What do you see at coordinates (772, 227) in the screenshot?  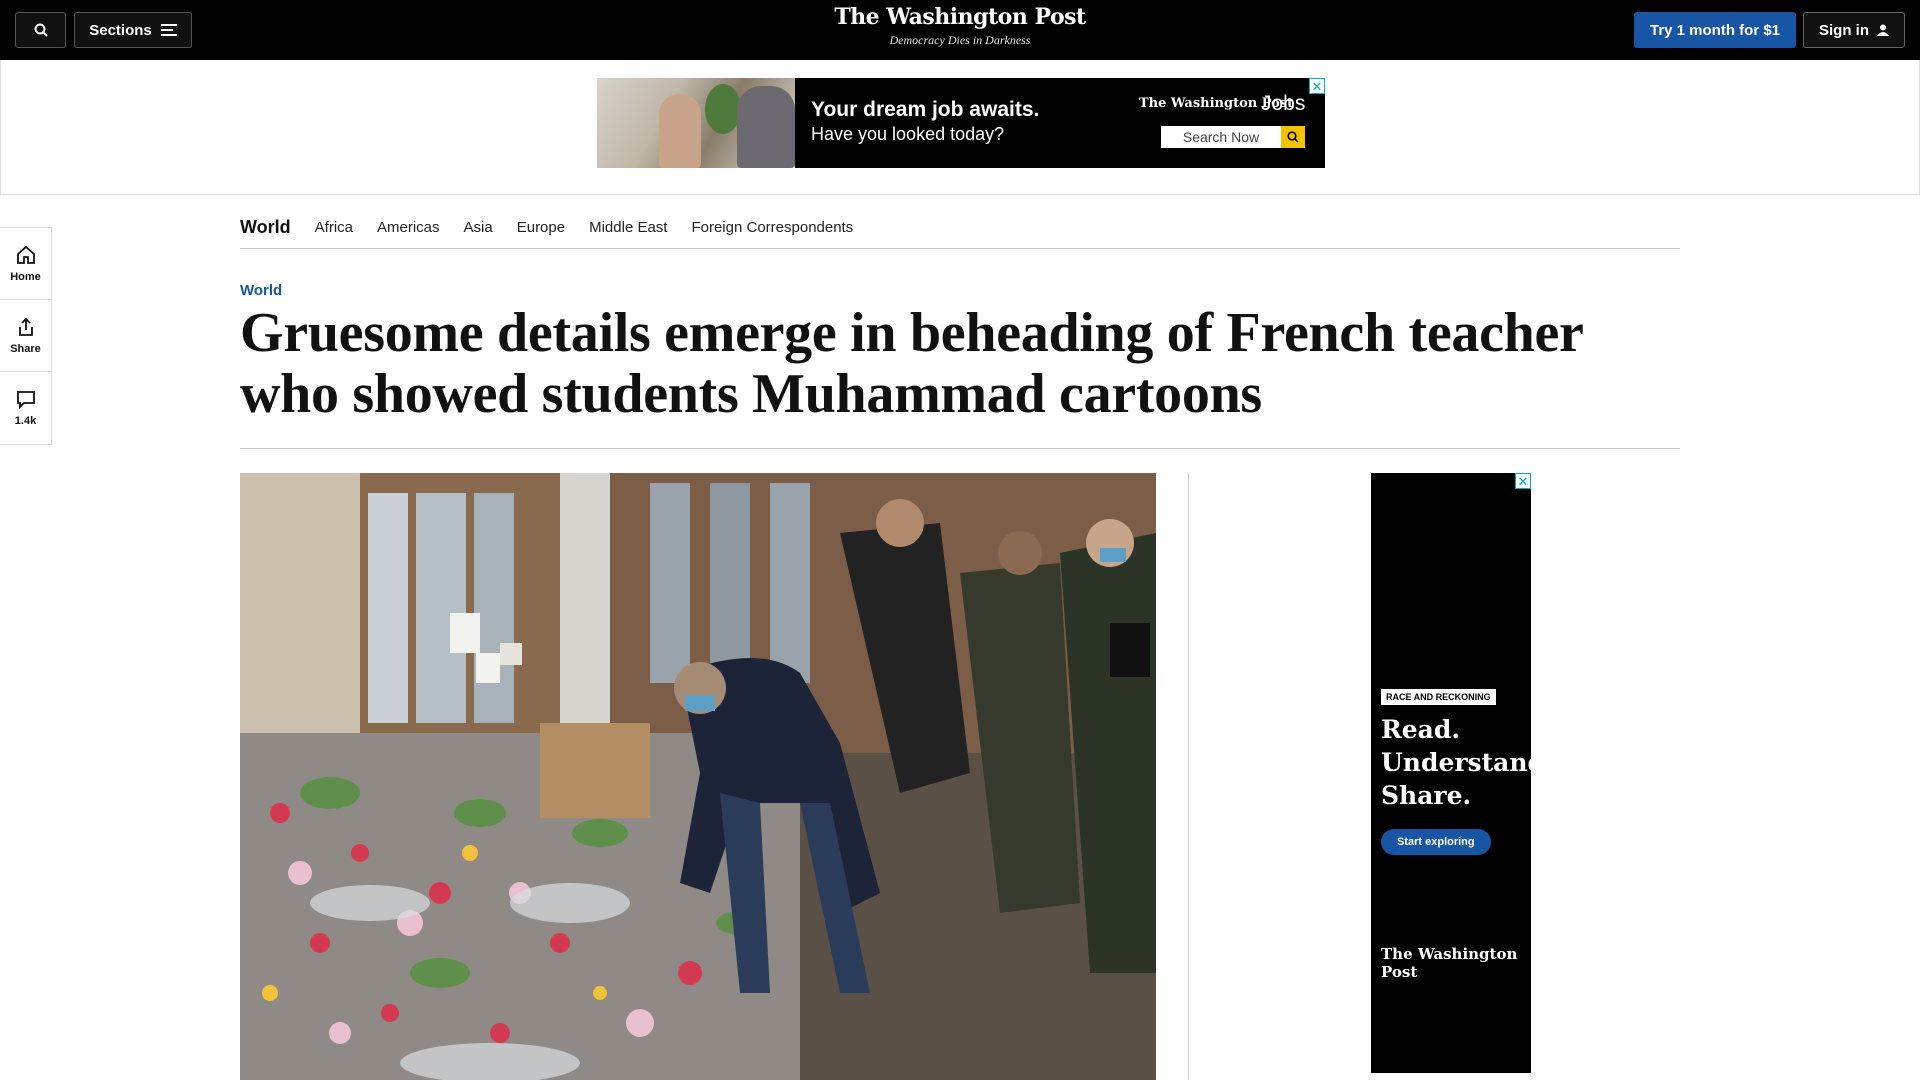 I see `section-nav-item: Foreign Correspondents` at bounding box center [772, 227].